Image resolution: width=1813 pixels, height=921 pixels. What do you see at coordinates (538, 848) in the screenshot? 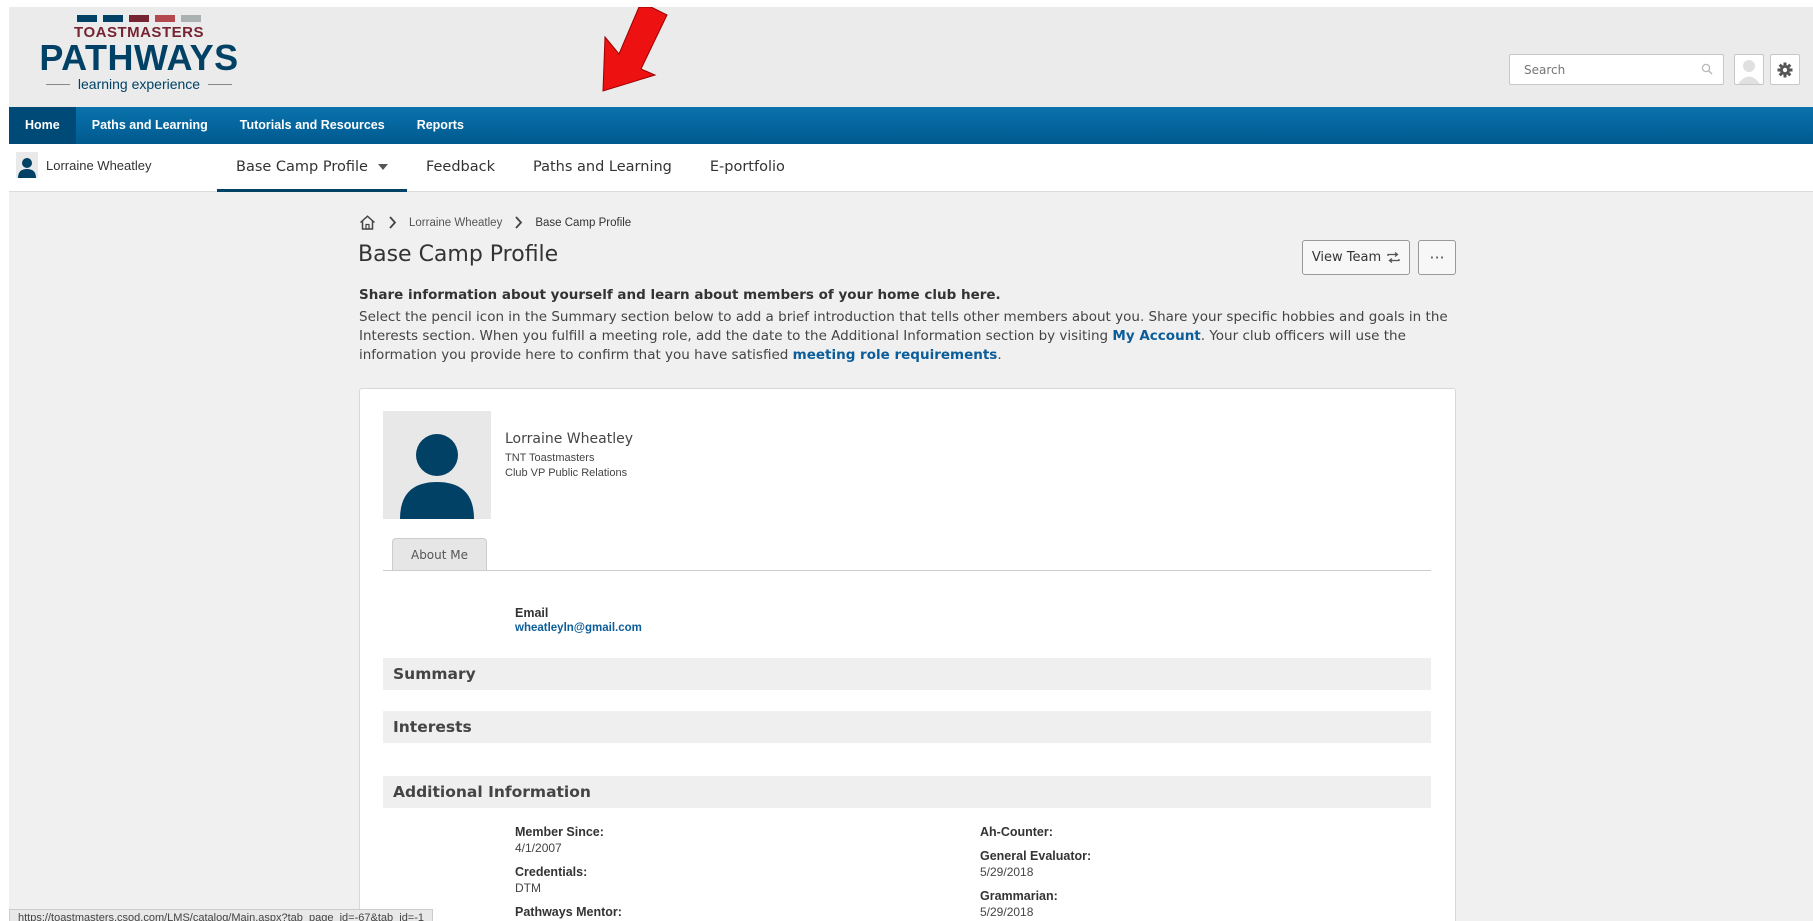
I see `member-since-value: 4/1/2007` at bounding box center [538, 848].